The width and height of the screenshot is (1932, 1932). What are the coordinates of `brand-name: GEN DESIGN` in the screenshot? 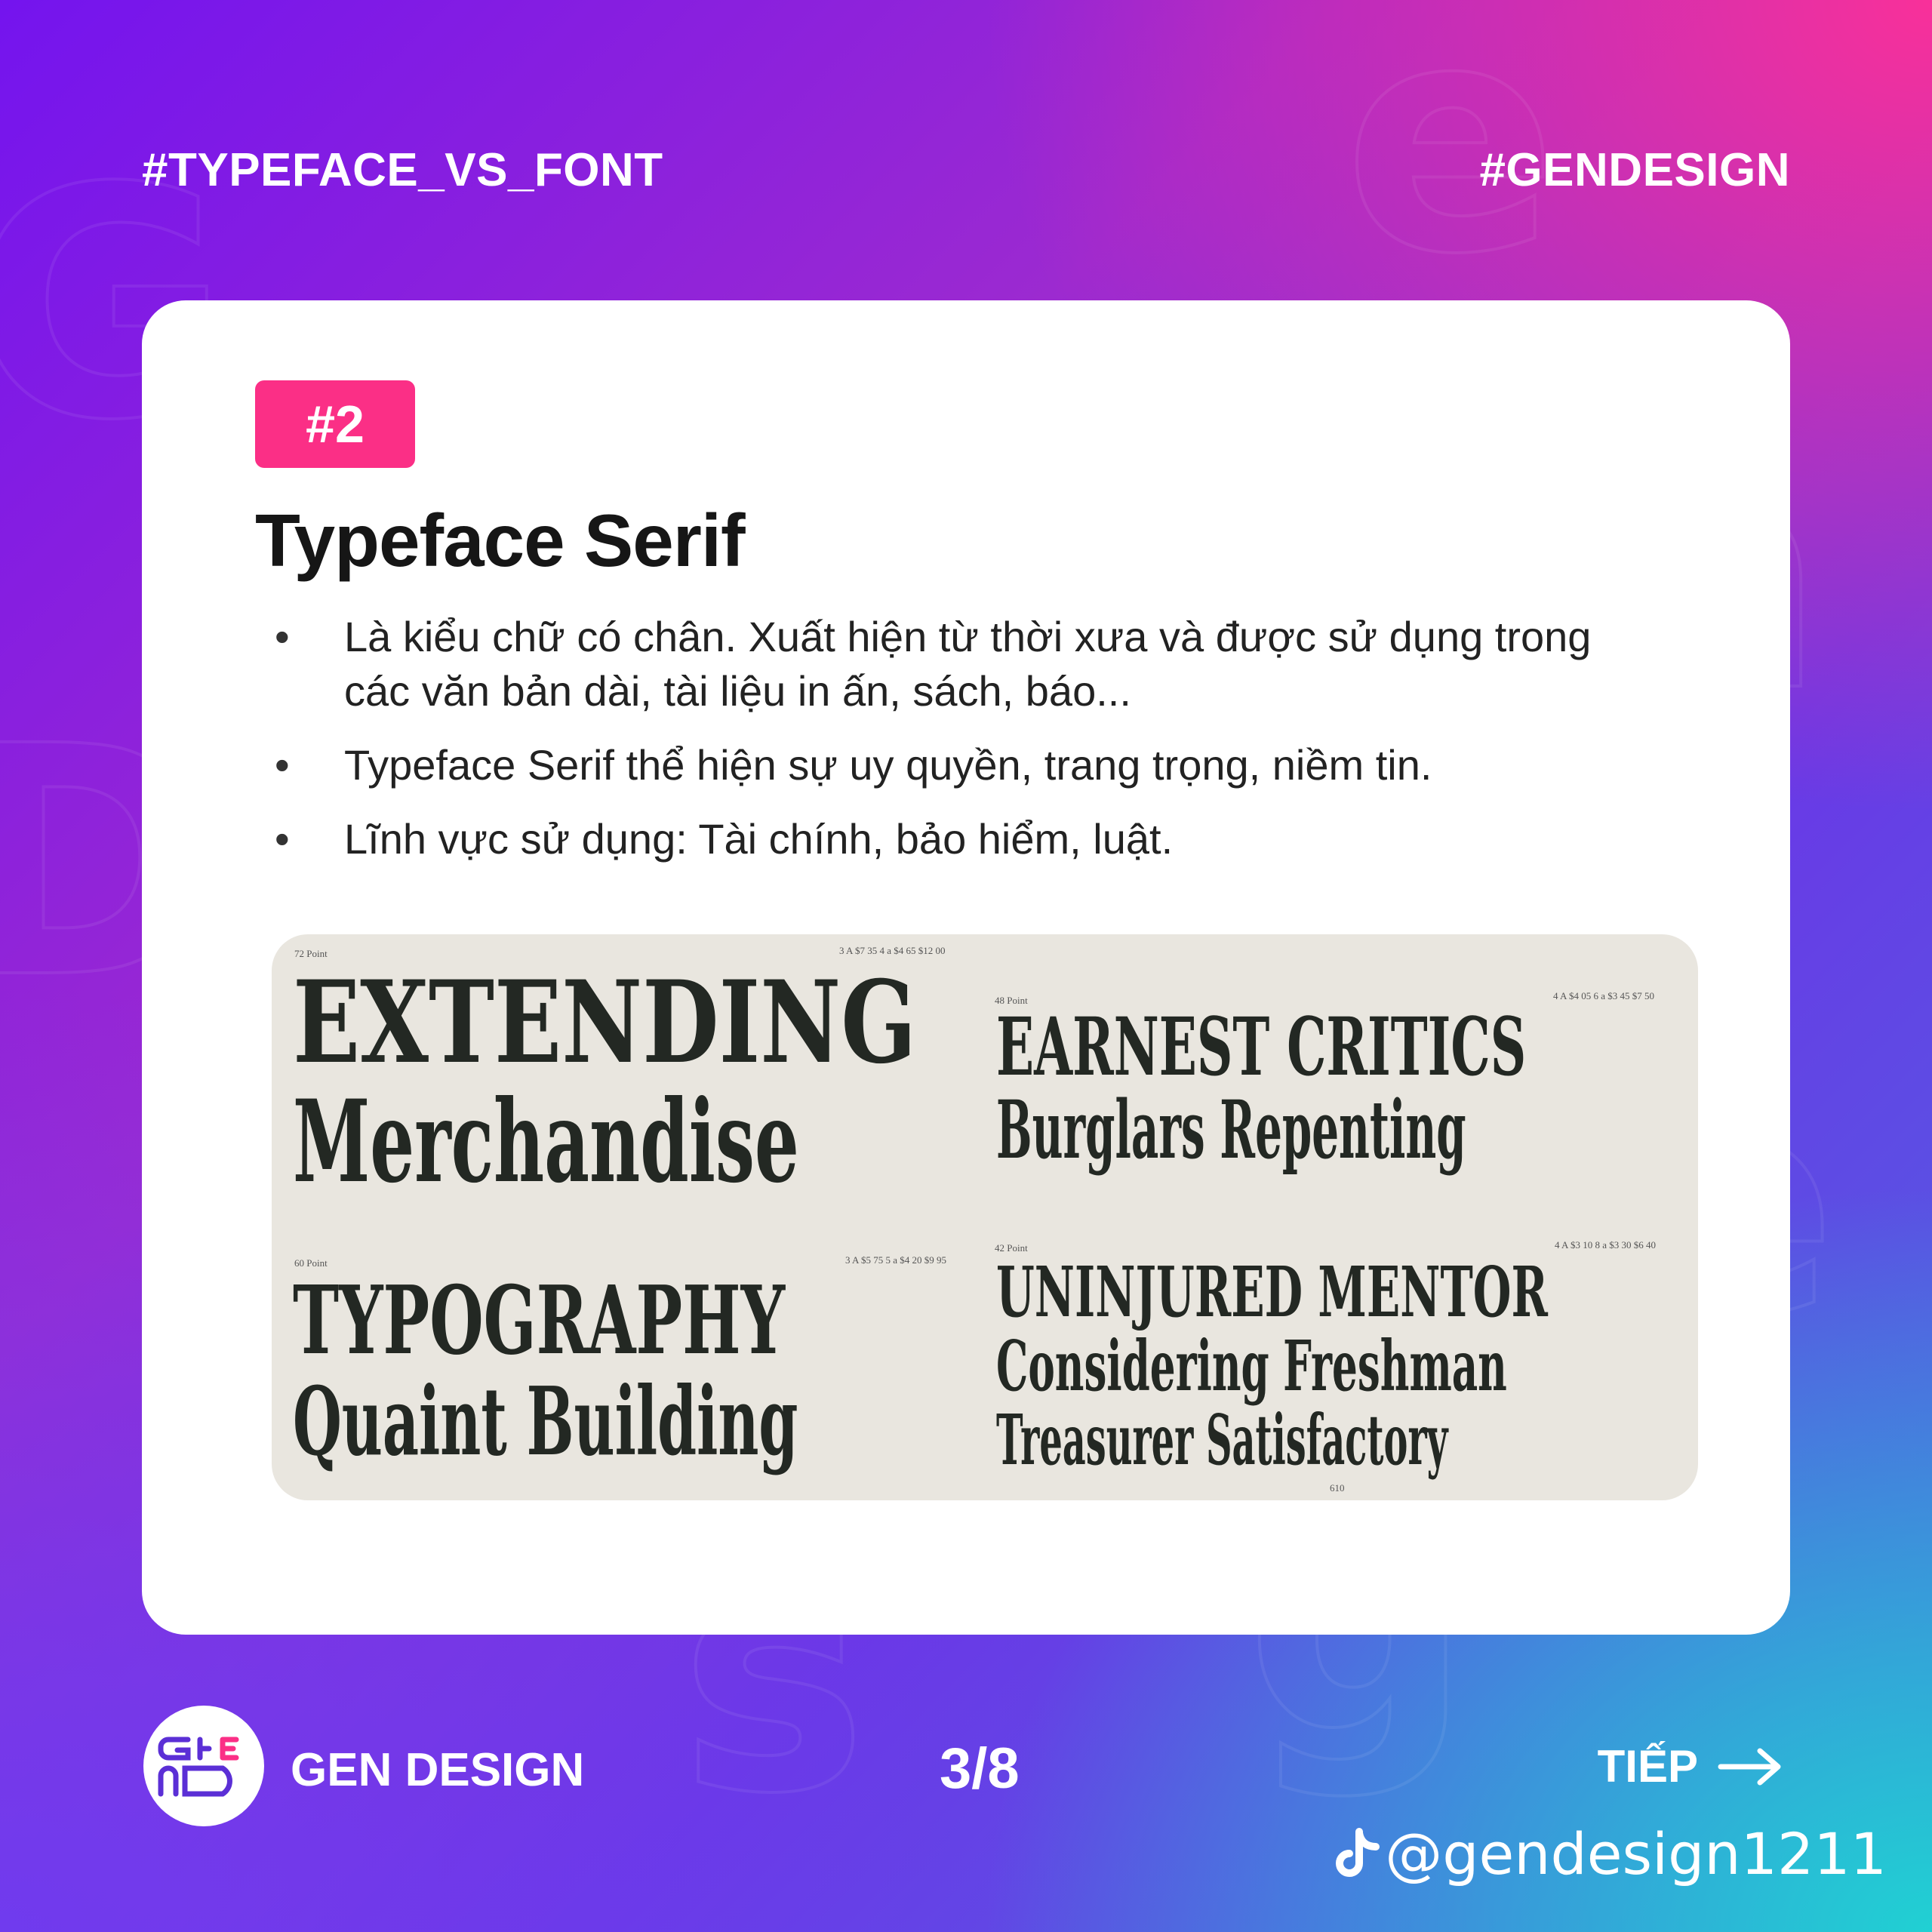 It's located at (438, 1770).